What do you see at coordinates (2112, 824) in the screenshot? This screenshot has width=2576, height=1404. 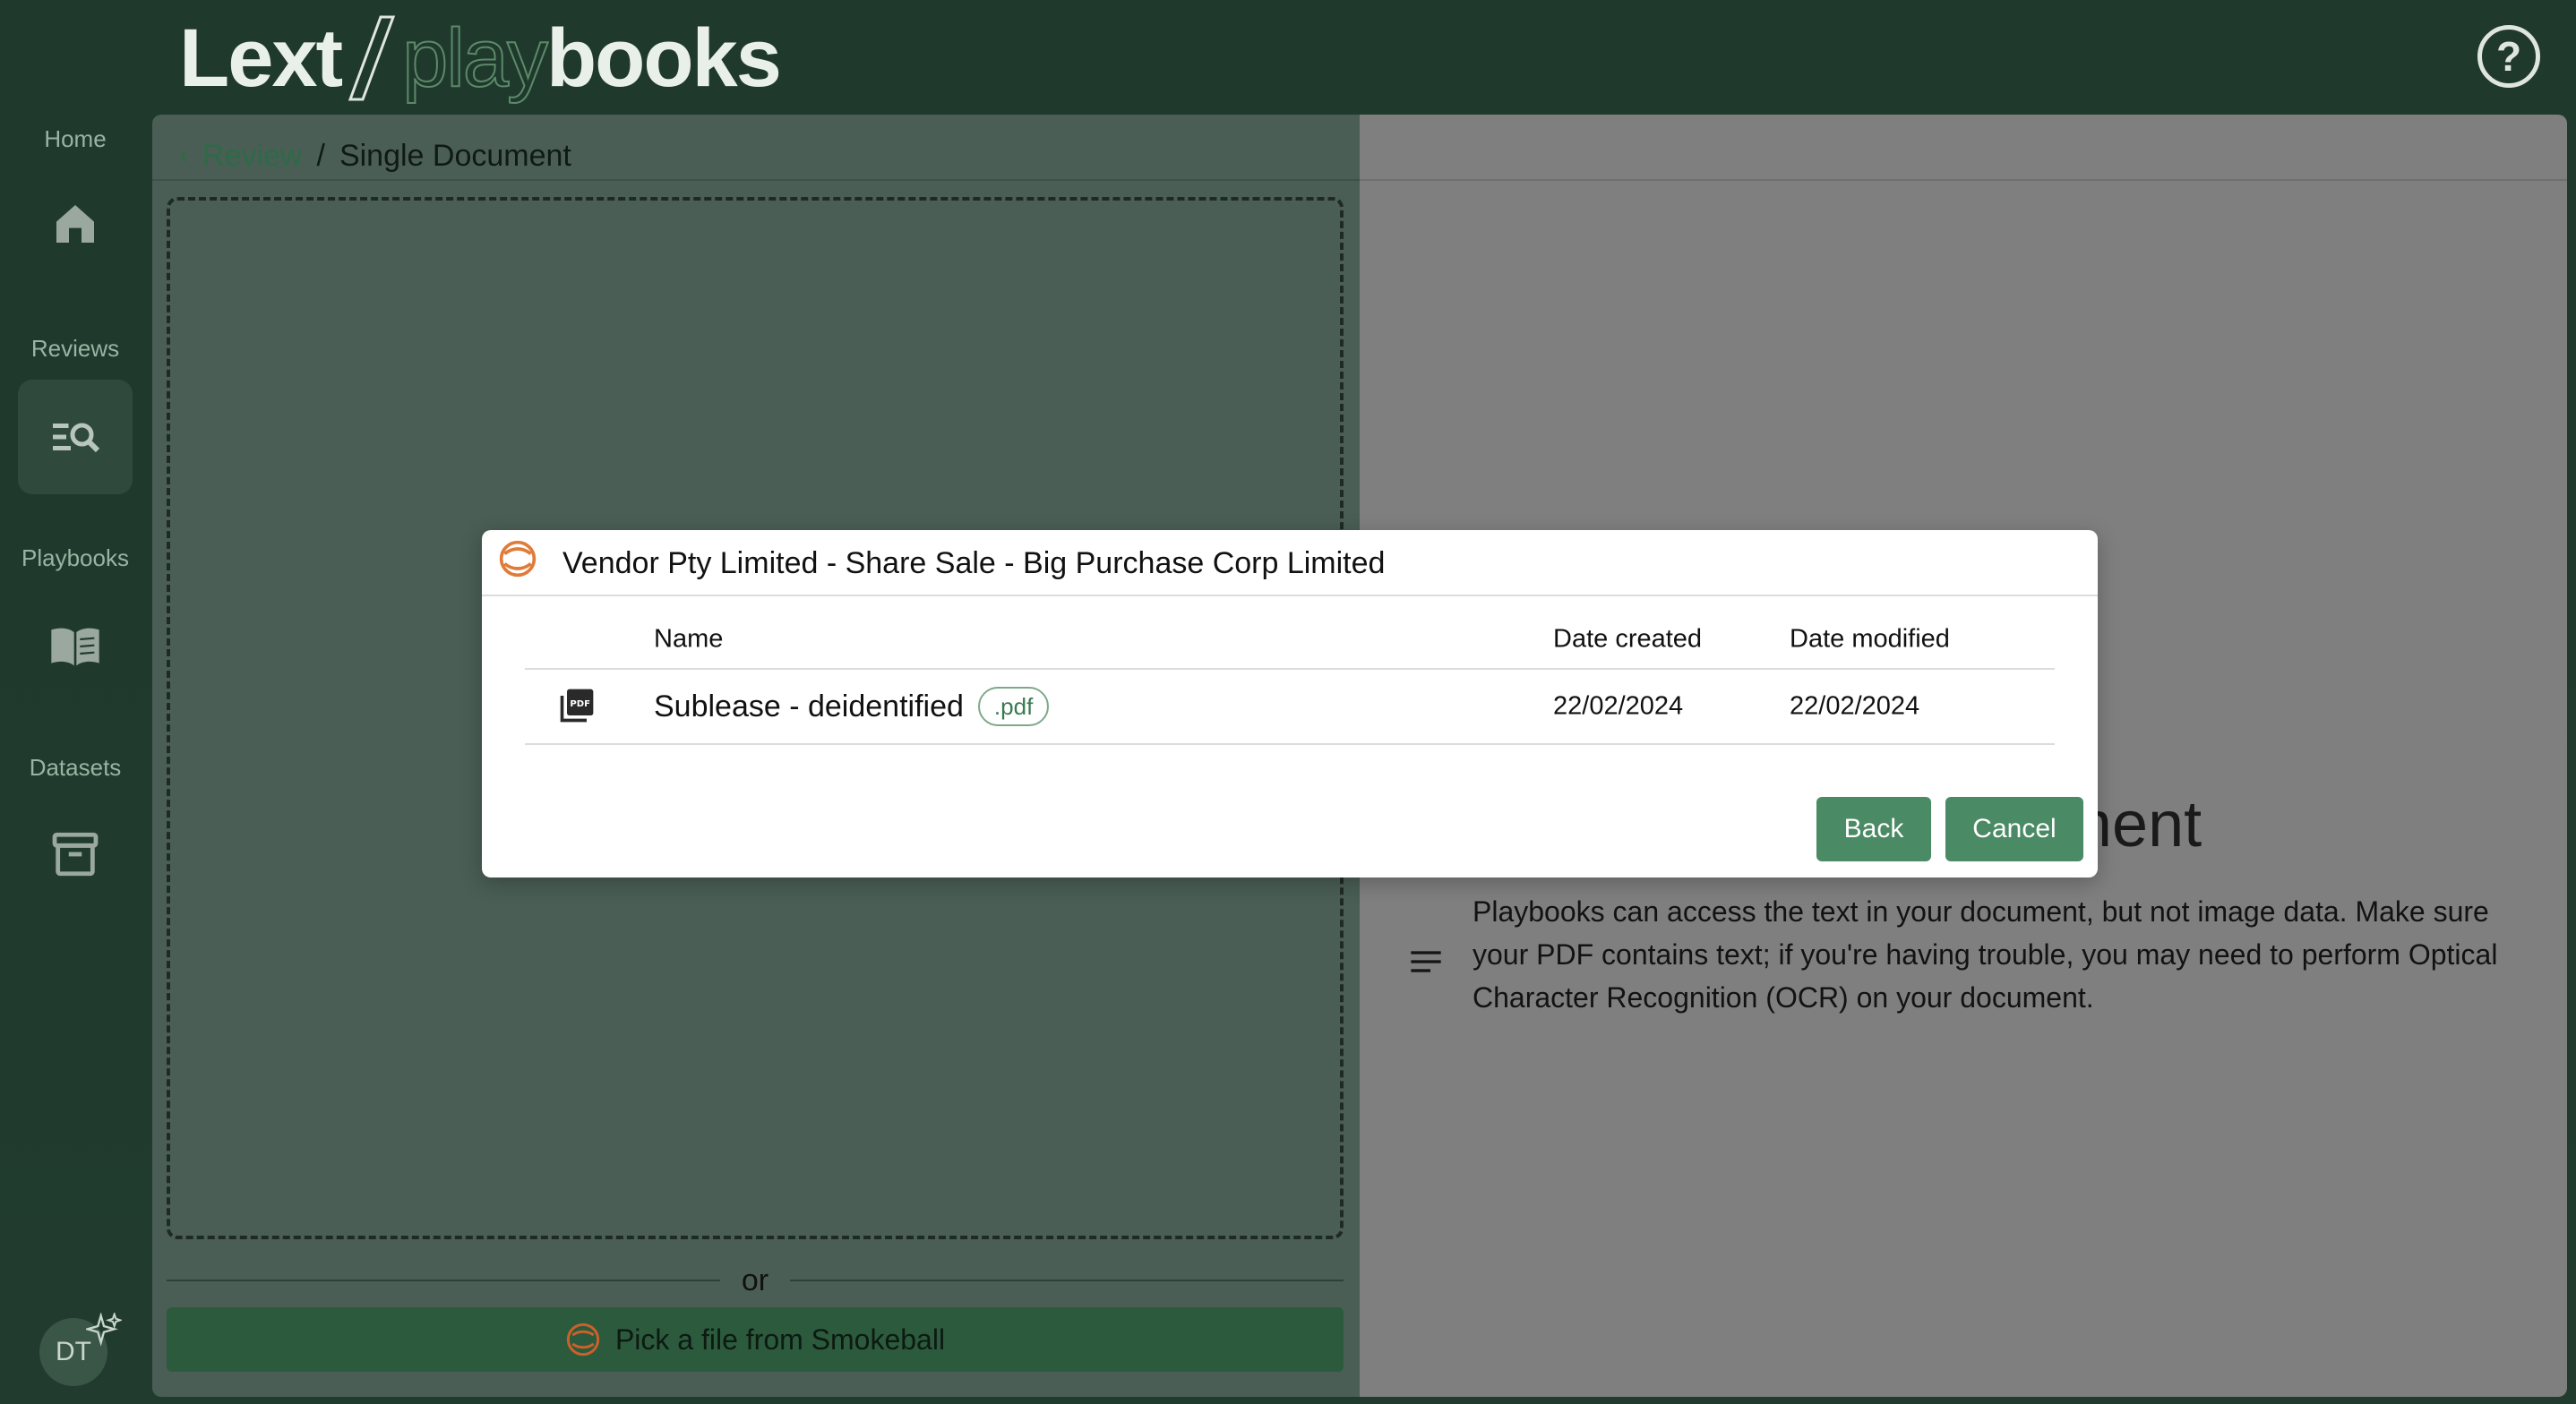 I see `ocr-heading: ument` at bounding box center [2112, 824].